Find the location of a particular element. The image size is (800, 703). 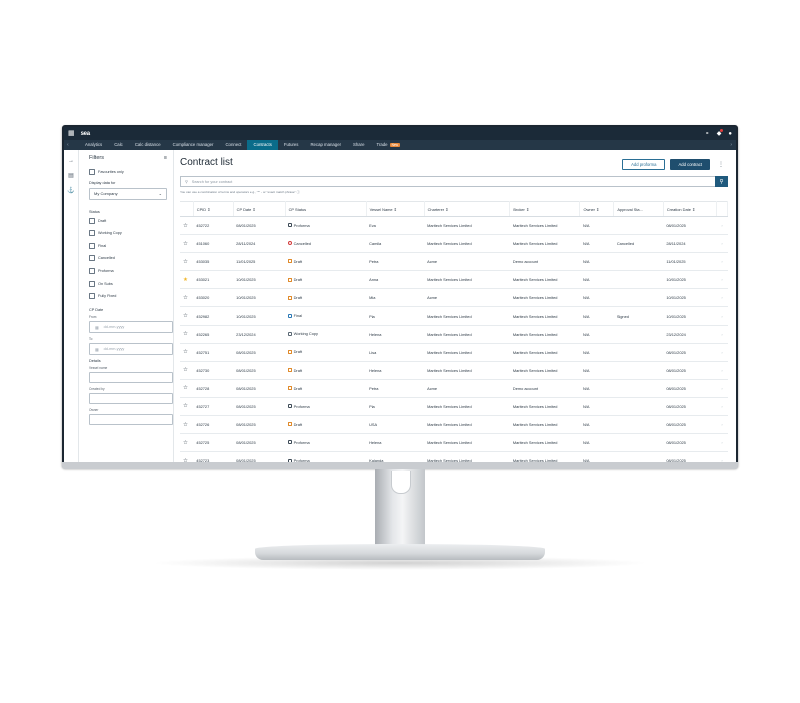

nav-item-contracts: Contracts is located at coordinates (262, 145).